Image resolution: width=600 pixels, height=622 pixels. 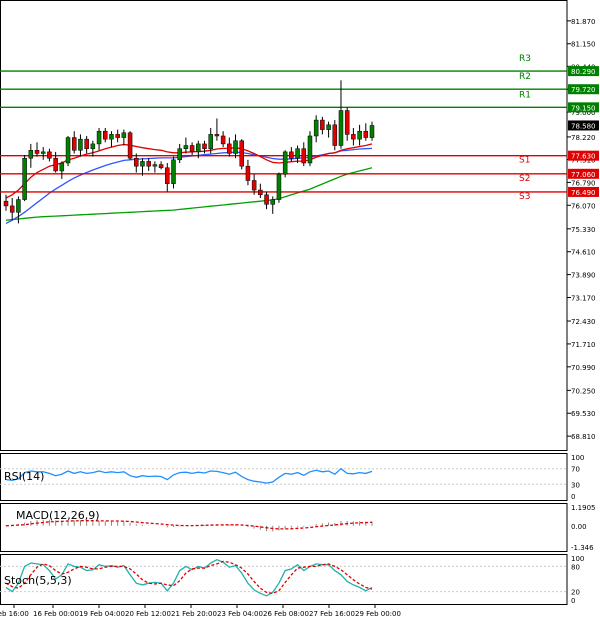 I want to click on price-axis-label: 78.220, so click(x=583, y=138).